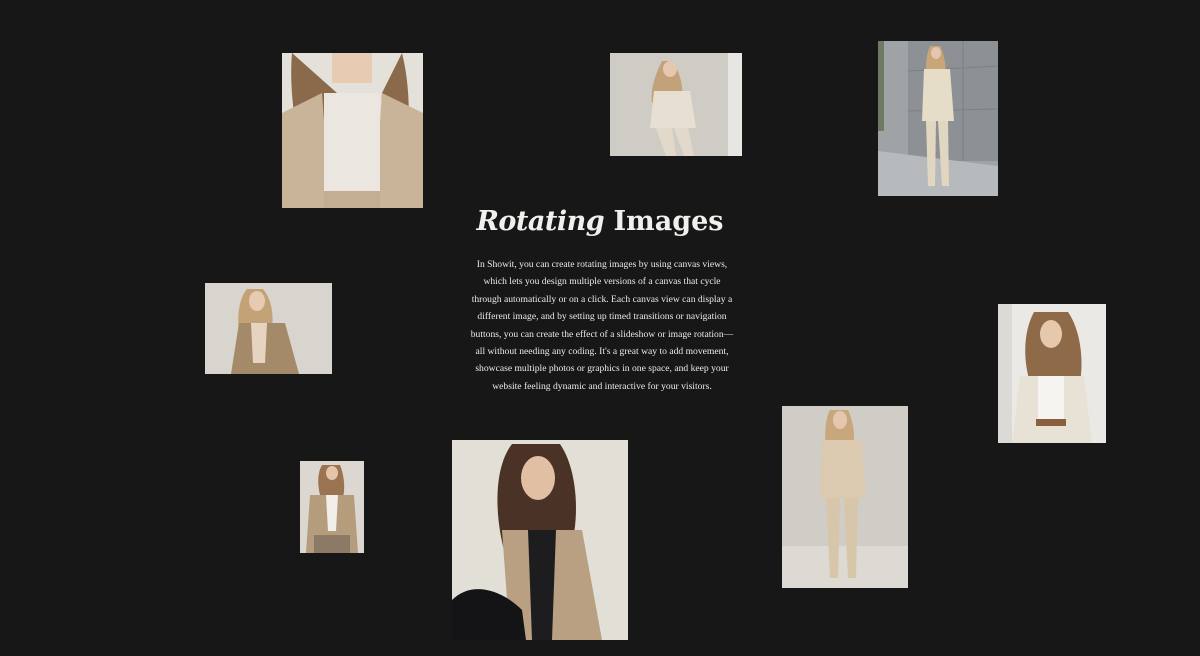  I want to click on title-italic-word: Rotating, so click(540, 221).